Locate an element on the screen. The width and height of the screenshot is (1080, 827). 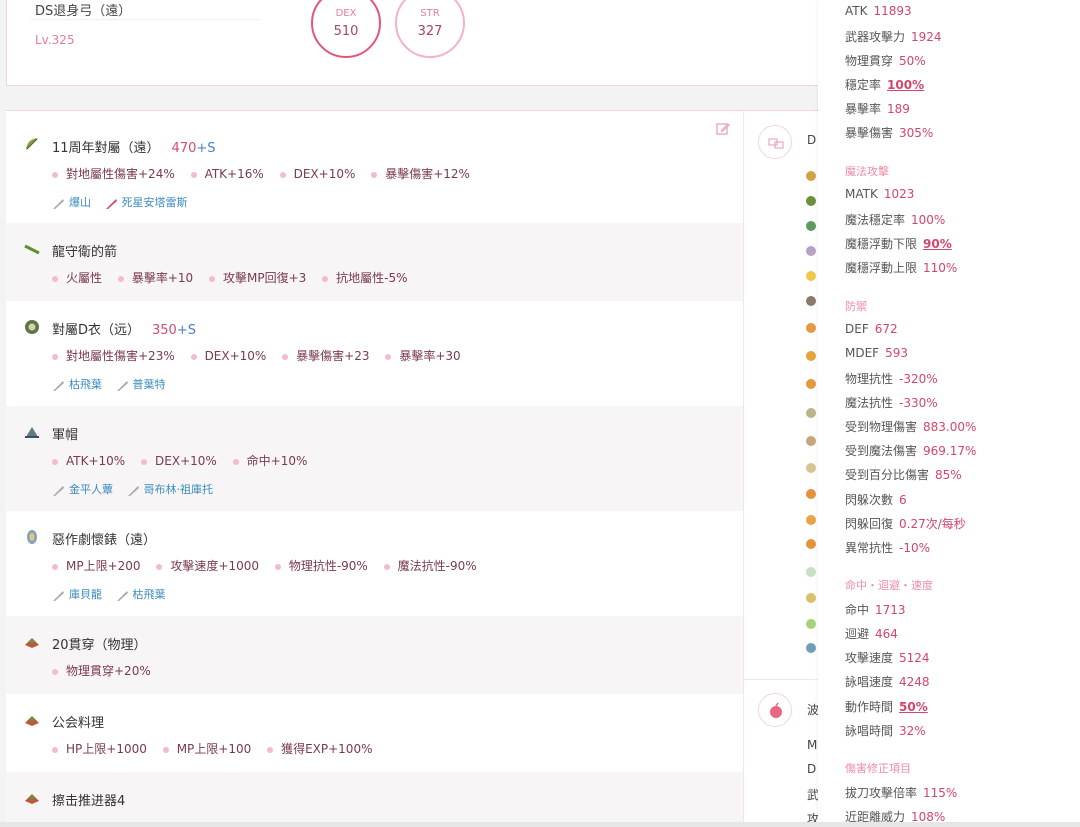
horizontal-scrollbar is located at coordinates (540, 824).